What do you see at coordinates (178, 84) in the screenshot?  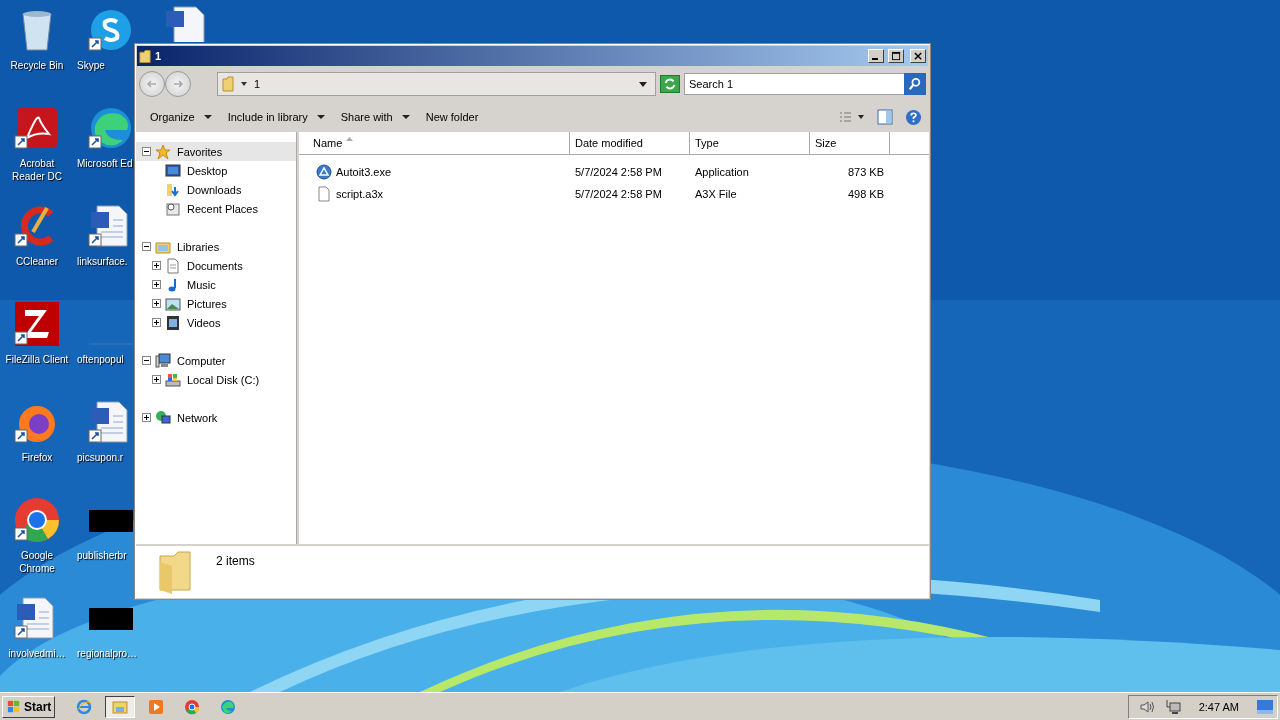 I see `forward-arrow-icon` at bounding box center [178, 84].